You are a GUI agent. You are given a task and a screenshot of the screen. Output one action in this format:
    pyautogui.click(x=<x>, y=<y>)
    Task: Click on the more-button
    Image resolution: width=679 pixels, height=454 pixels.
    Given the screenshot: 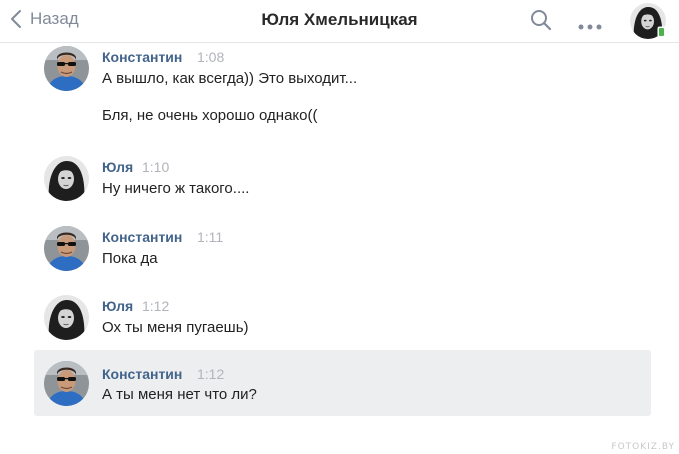 What is the action you would take?
    pyautogui.click(x=590, y=24)
    